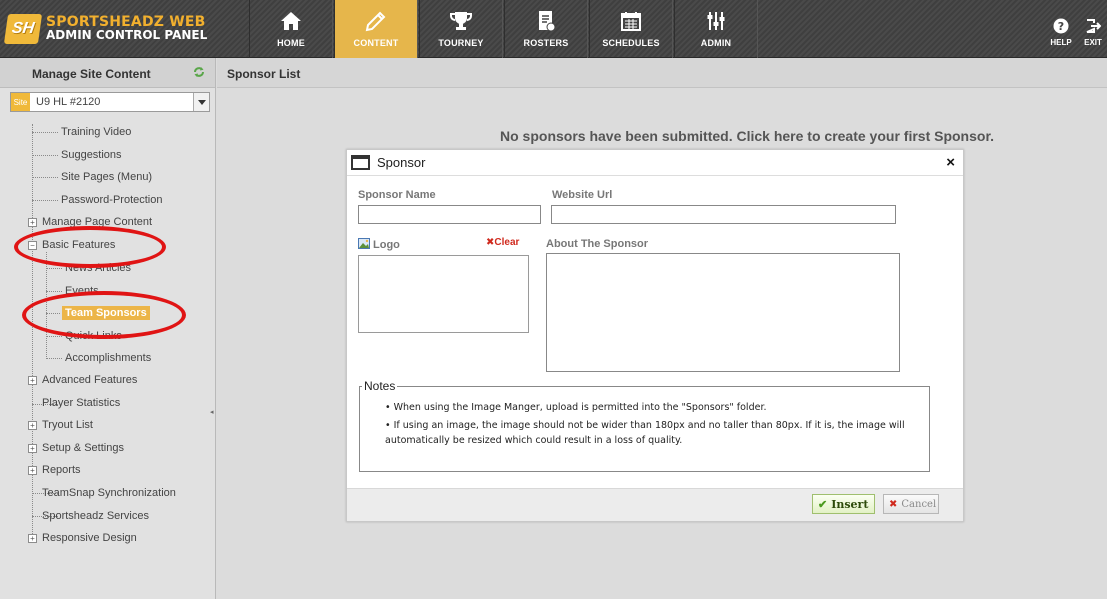  I want to click on tree-item-basic-features: Basic Features, so click(78, 245).